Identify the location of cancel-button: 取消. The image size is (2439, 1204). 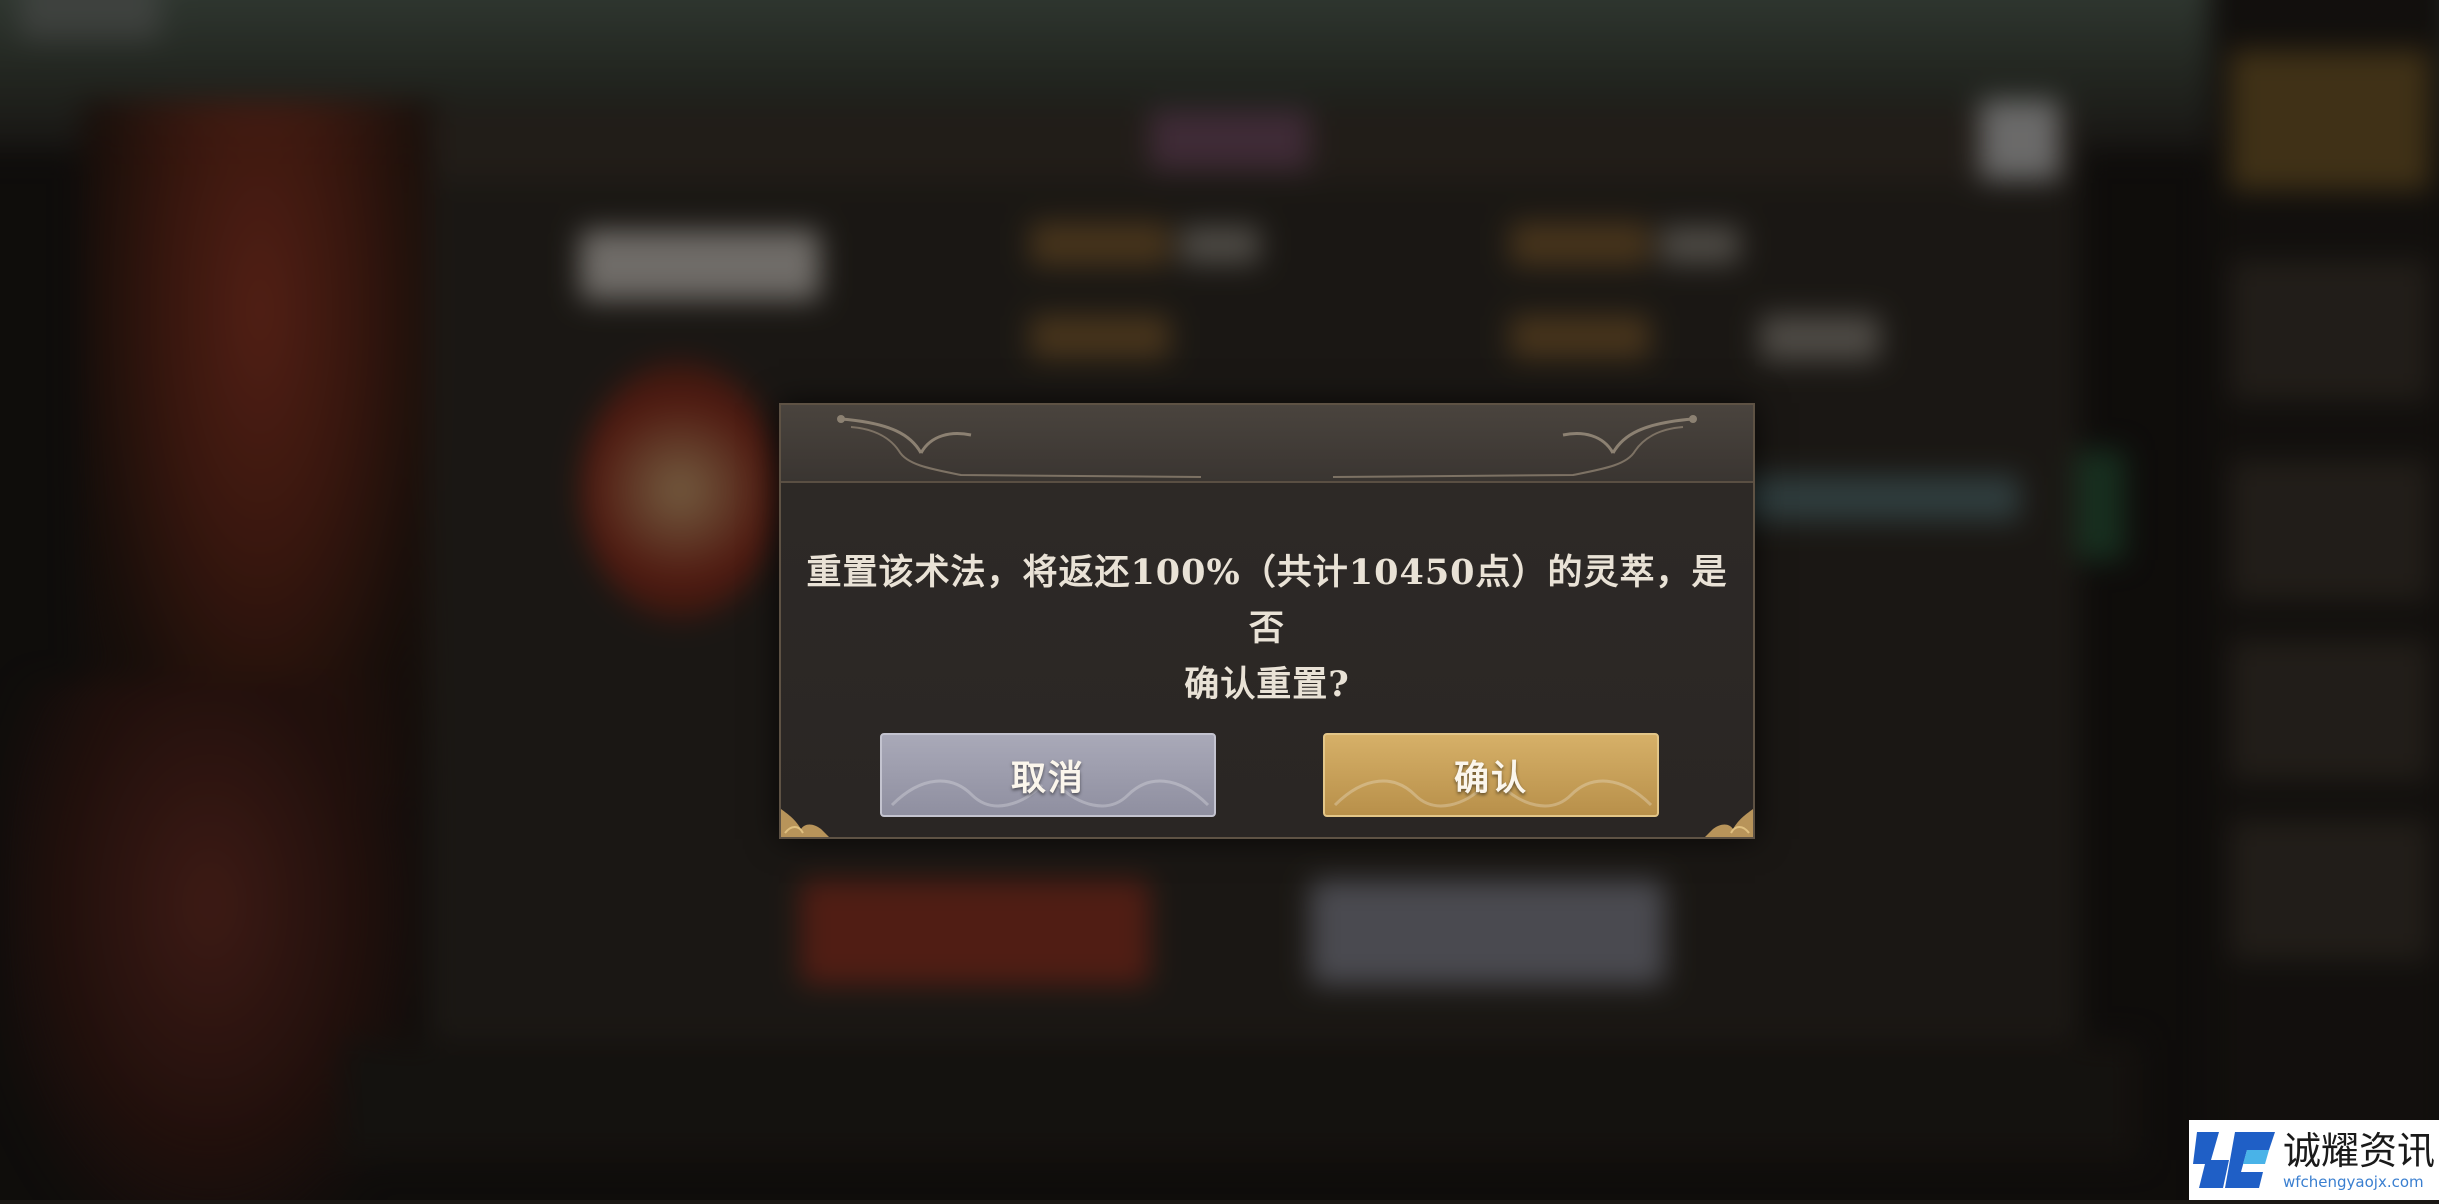
(1048, 775).